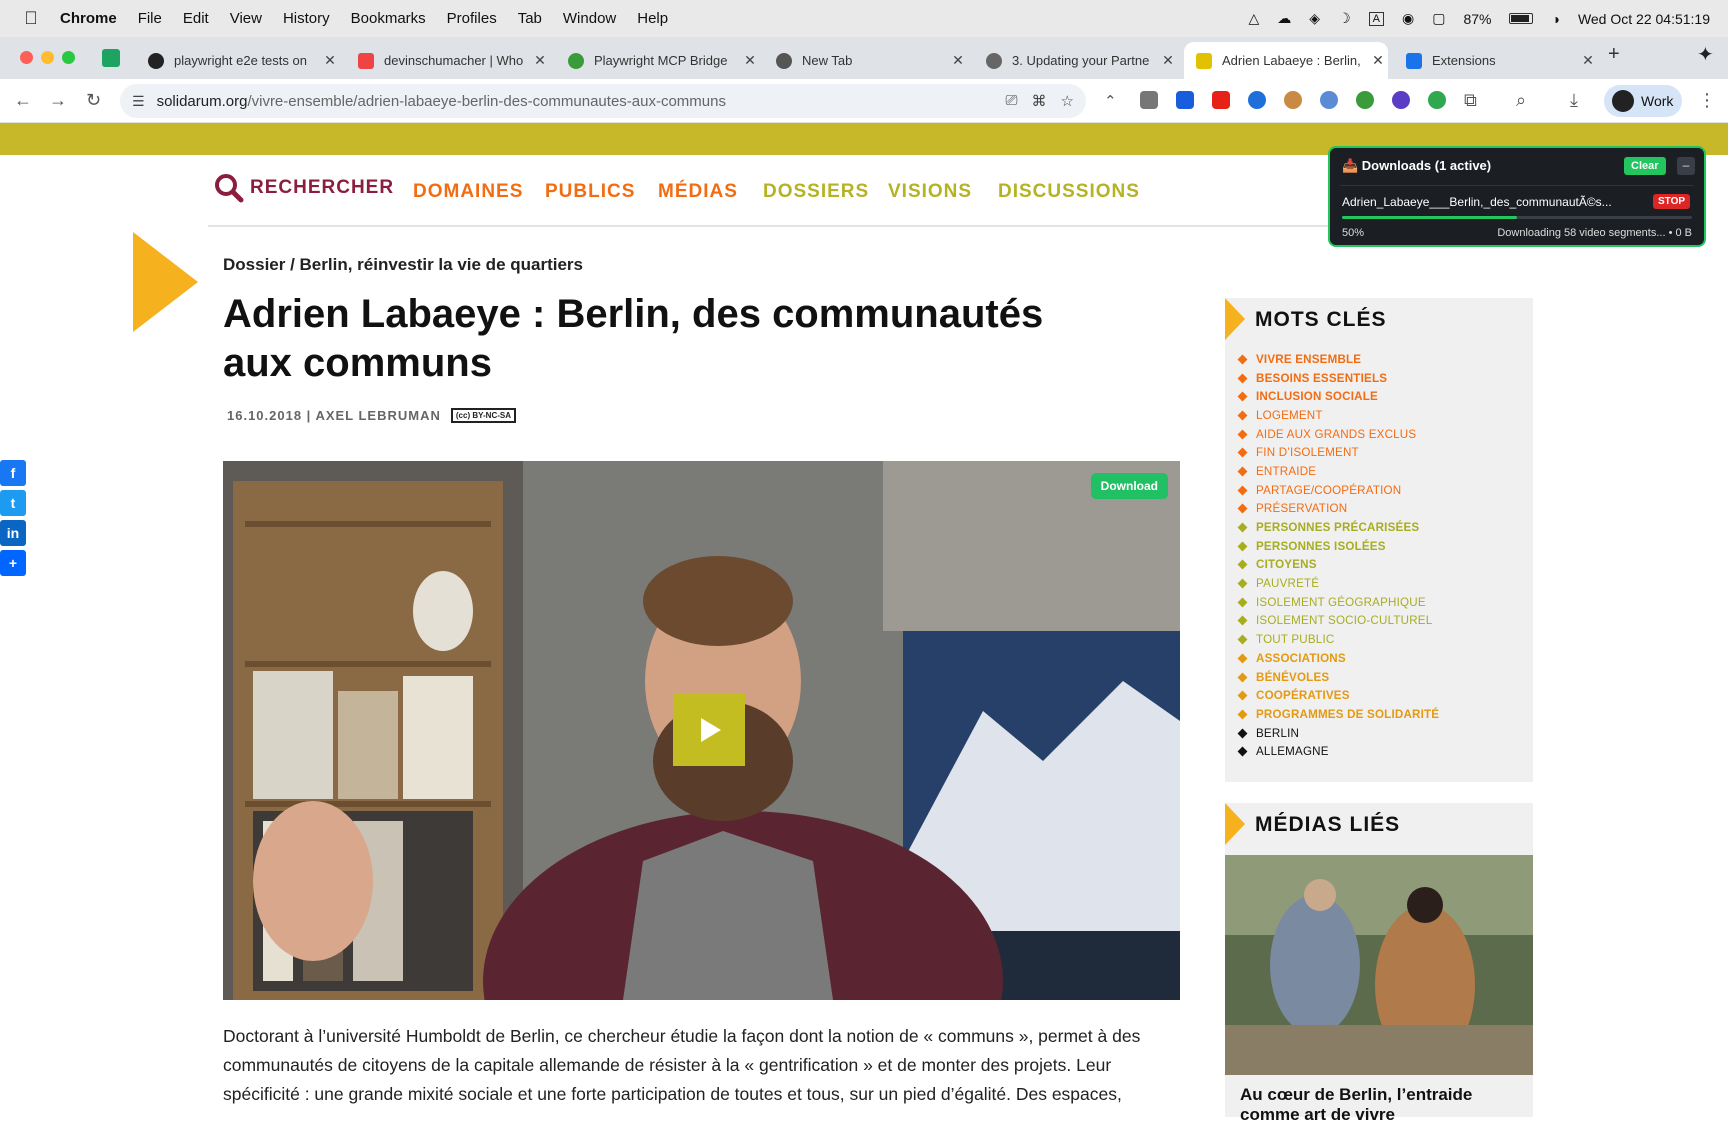  What do you see at coordinates (1286, 60) in the screenshot?
I see `tab-adrien-labaeye: Adrien Labaeye : Berlin, ✕` at bounding box center [1286, 60].